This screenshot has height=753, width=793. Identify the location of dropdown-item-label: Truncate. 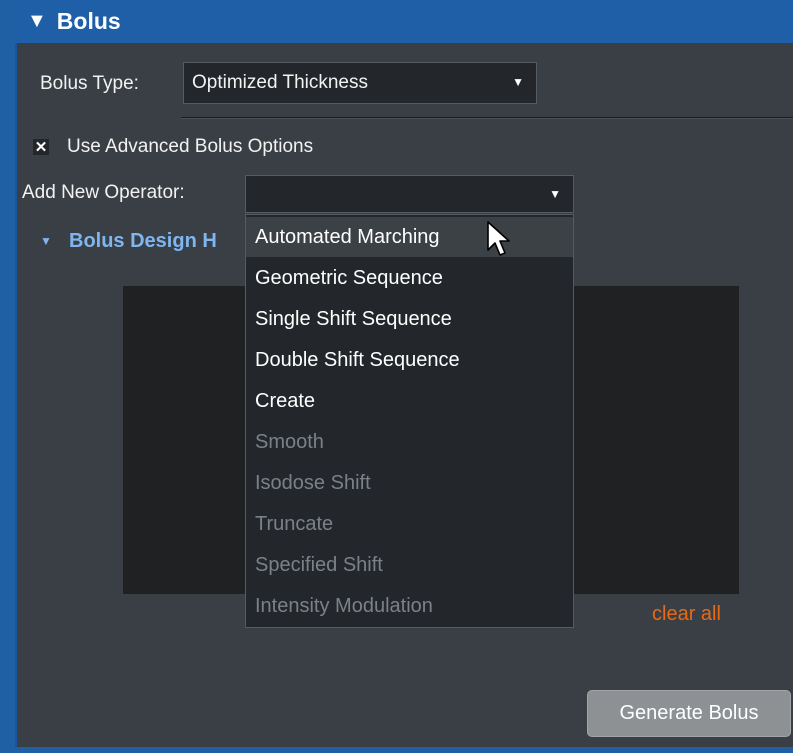
(294, 524).